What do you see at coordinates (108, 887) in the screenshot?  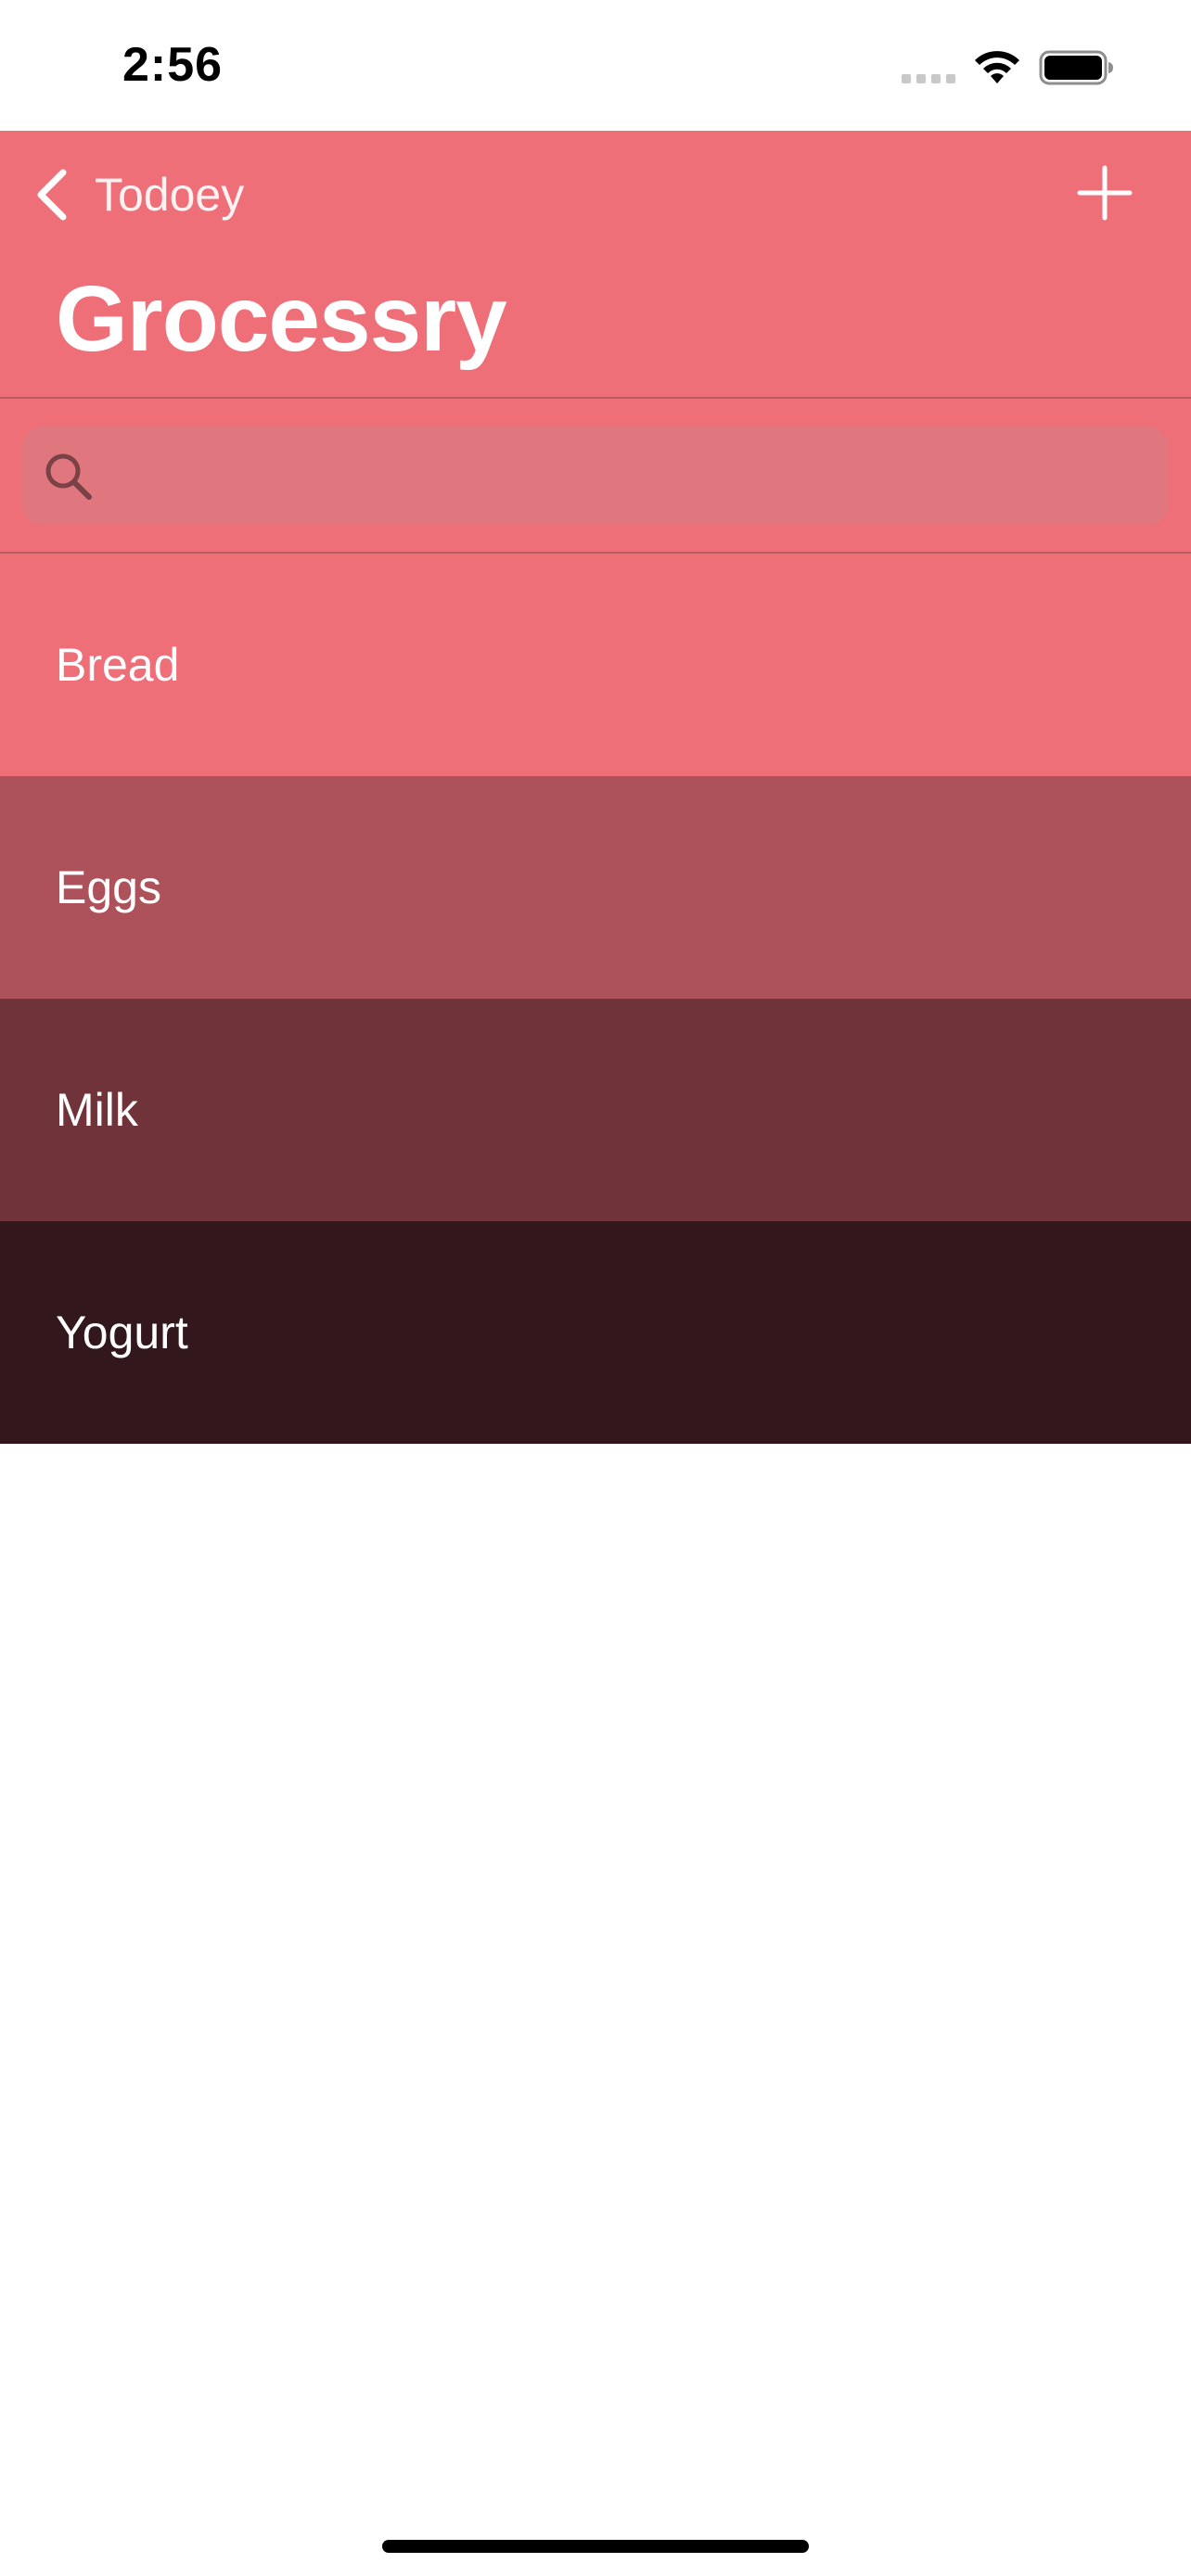 I see `item-label: Eggs` at bounding box center [108, 887].